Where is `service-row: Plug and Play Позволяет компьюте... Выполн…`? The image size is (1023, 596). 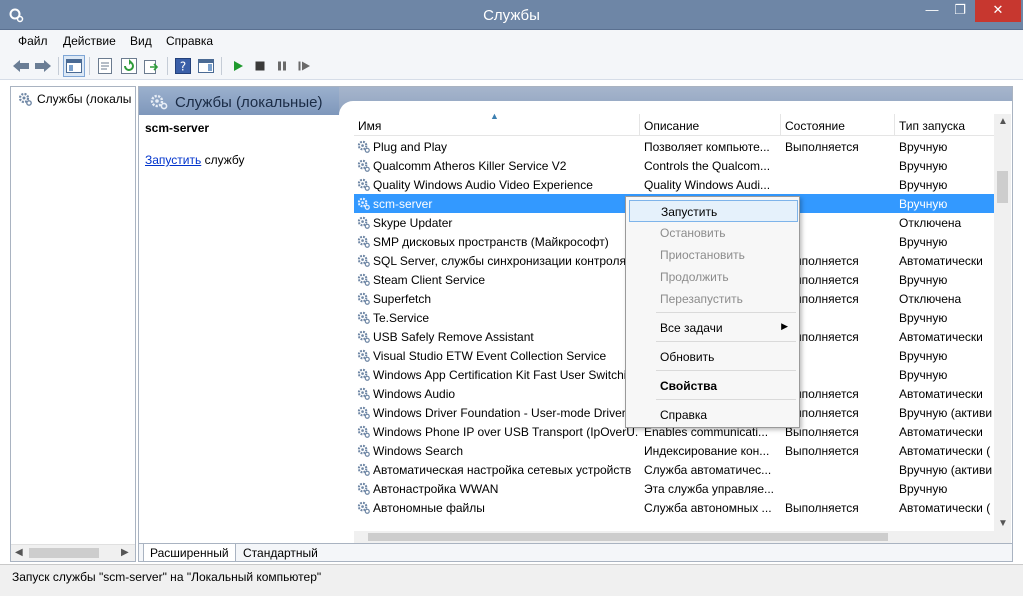 service-row: Plug and Play Позволяет компьюте... Выполн… is located at coordinates (674, 146).